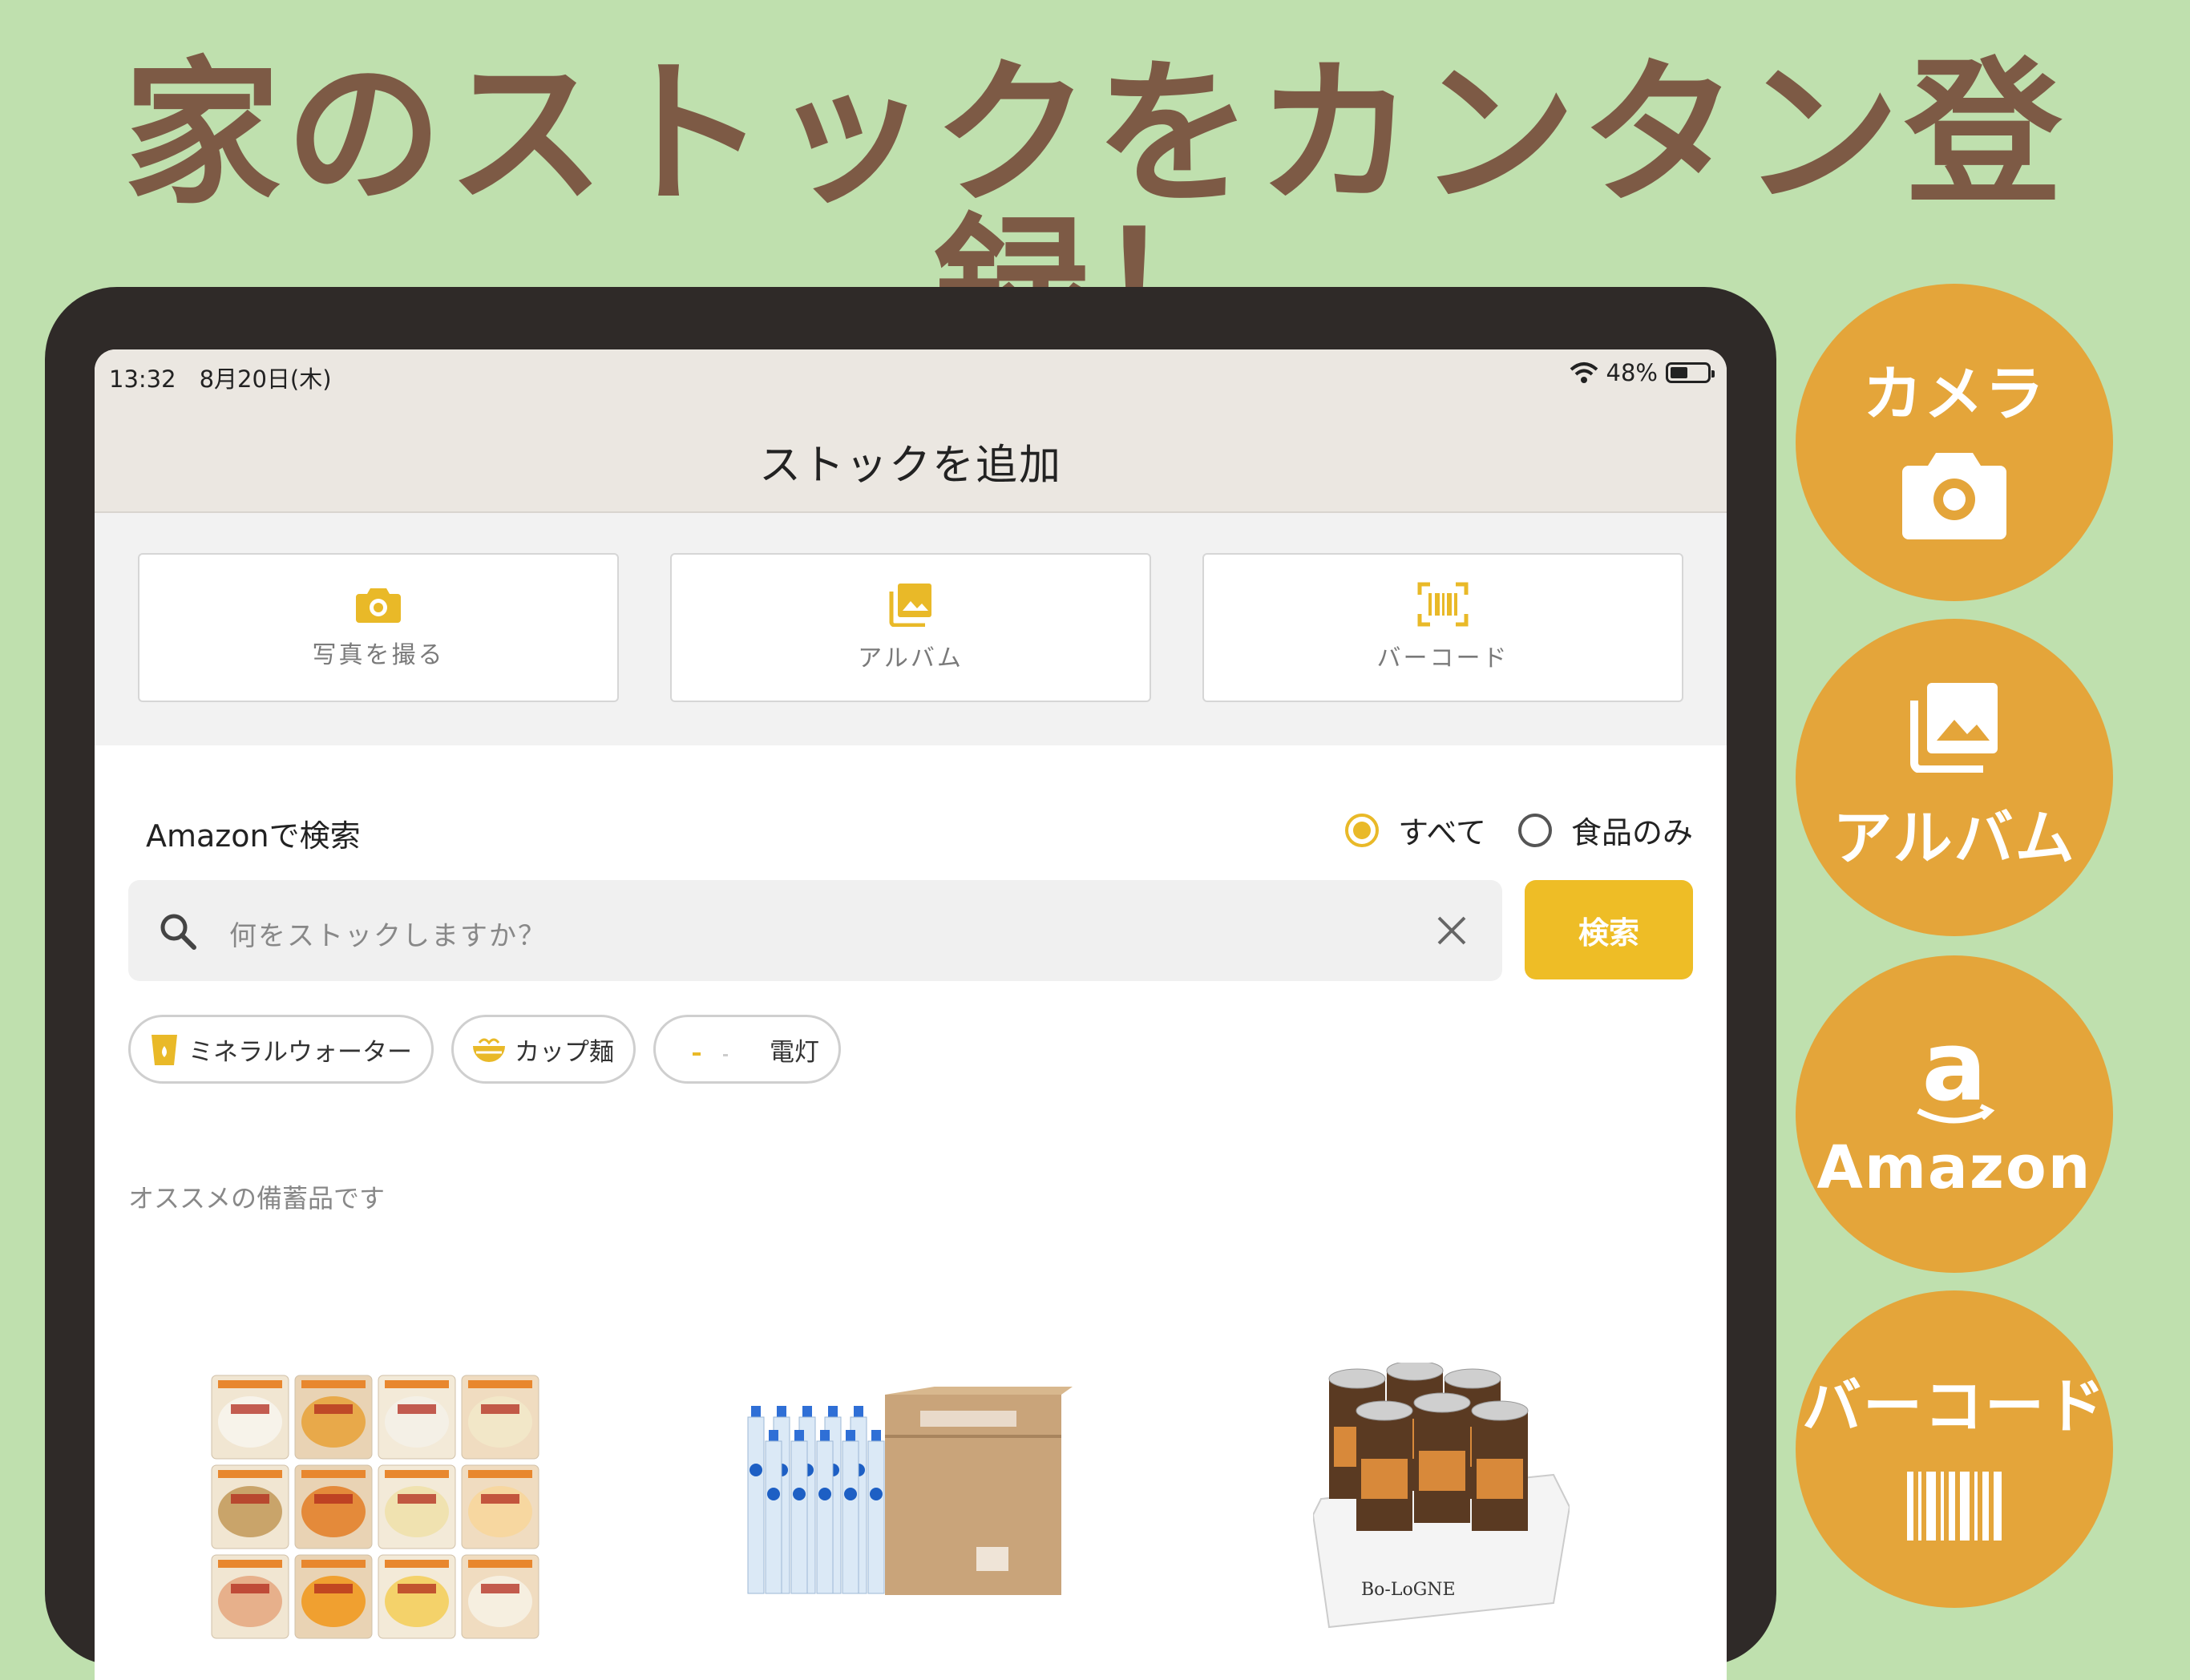 This screenshot has width=2190, height=1680. I want to click on clear-icon, so click(1451, 930).